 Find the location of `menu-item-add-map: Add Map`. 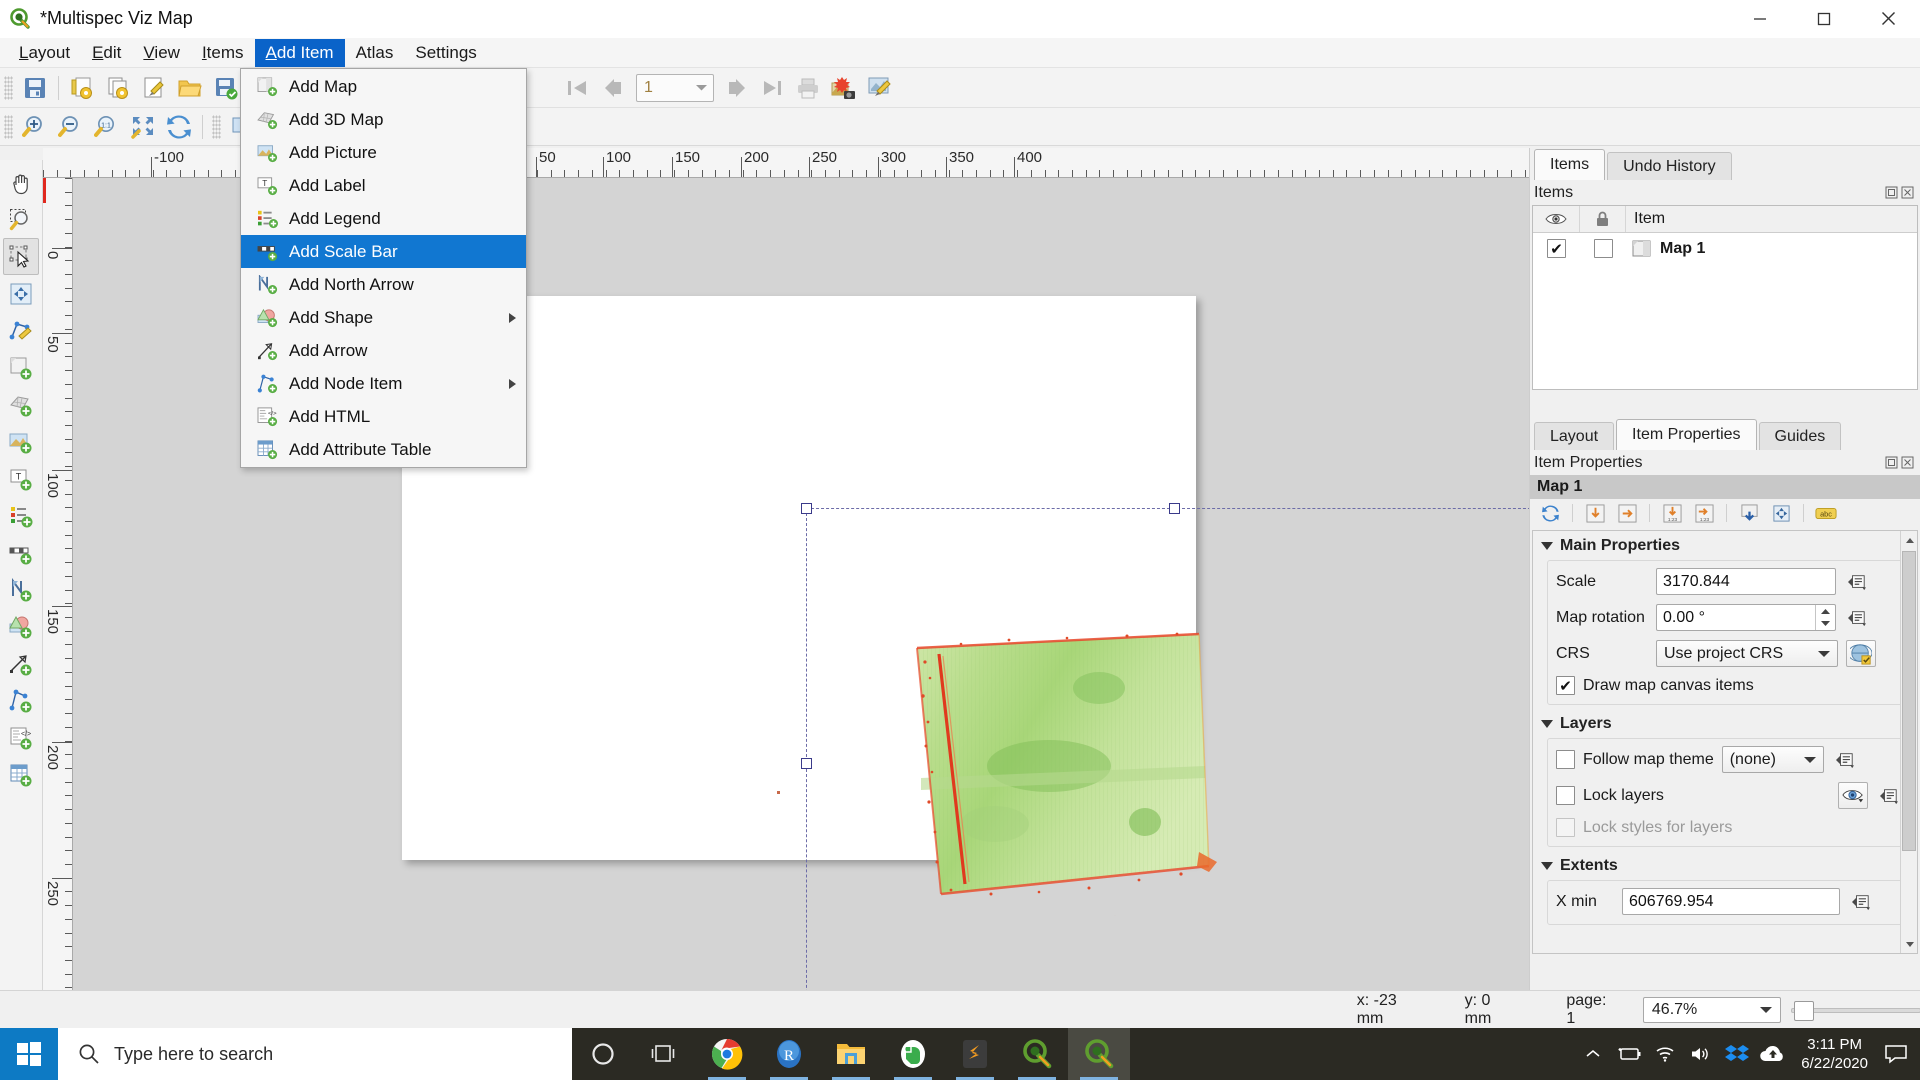

menu-item-add-map: Add Map is located at coordinates (383, 86).